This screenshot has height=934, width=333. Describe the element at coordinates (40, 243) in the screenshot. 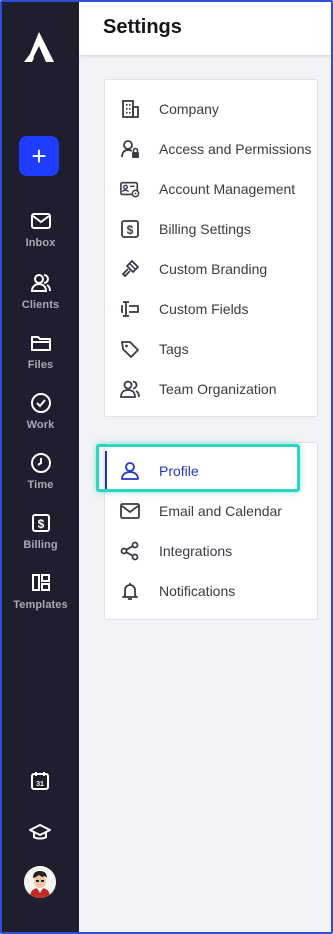

I see `sidebar-item-label: Inbox` at that location.